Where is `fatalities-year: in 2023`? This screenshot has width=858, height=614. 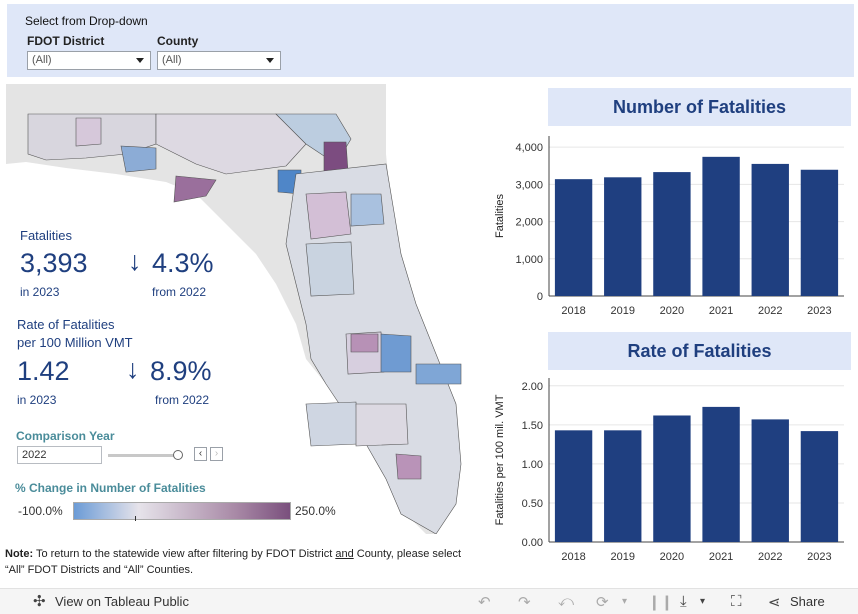
fatalities-year: in 2023 is located at coordinates (40, 292).